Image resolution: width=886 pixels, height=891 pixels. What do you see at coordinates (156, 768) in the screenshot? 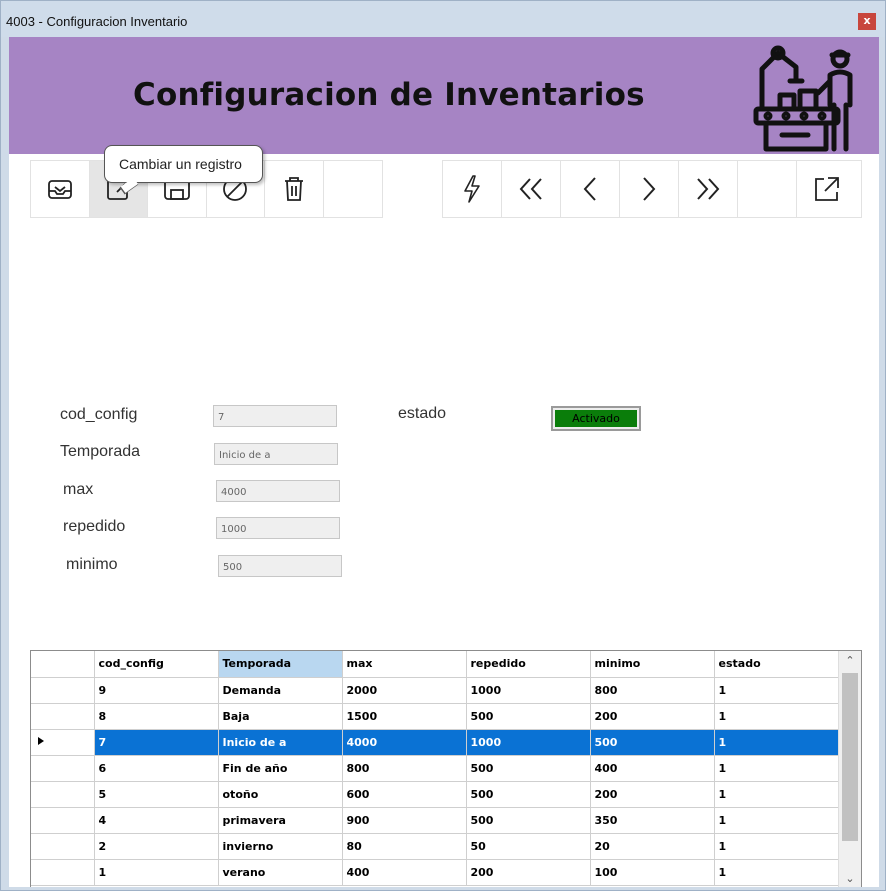
I see `cell-cod-config: 6` at bounding box center [156, 768].